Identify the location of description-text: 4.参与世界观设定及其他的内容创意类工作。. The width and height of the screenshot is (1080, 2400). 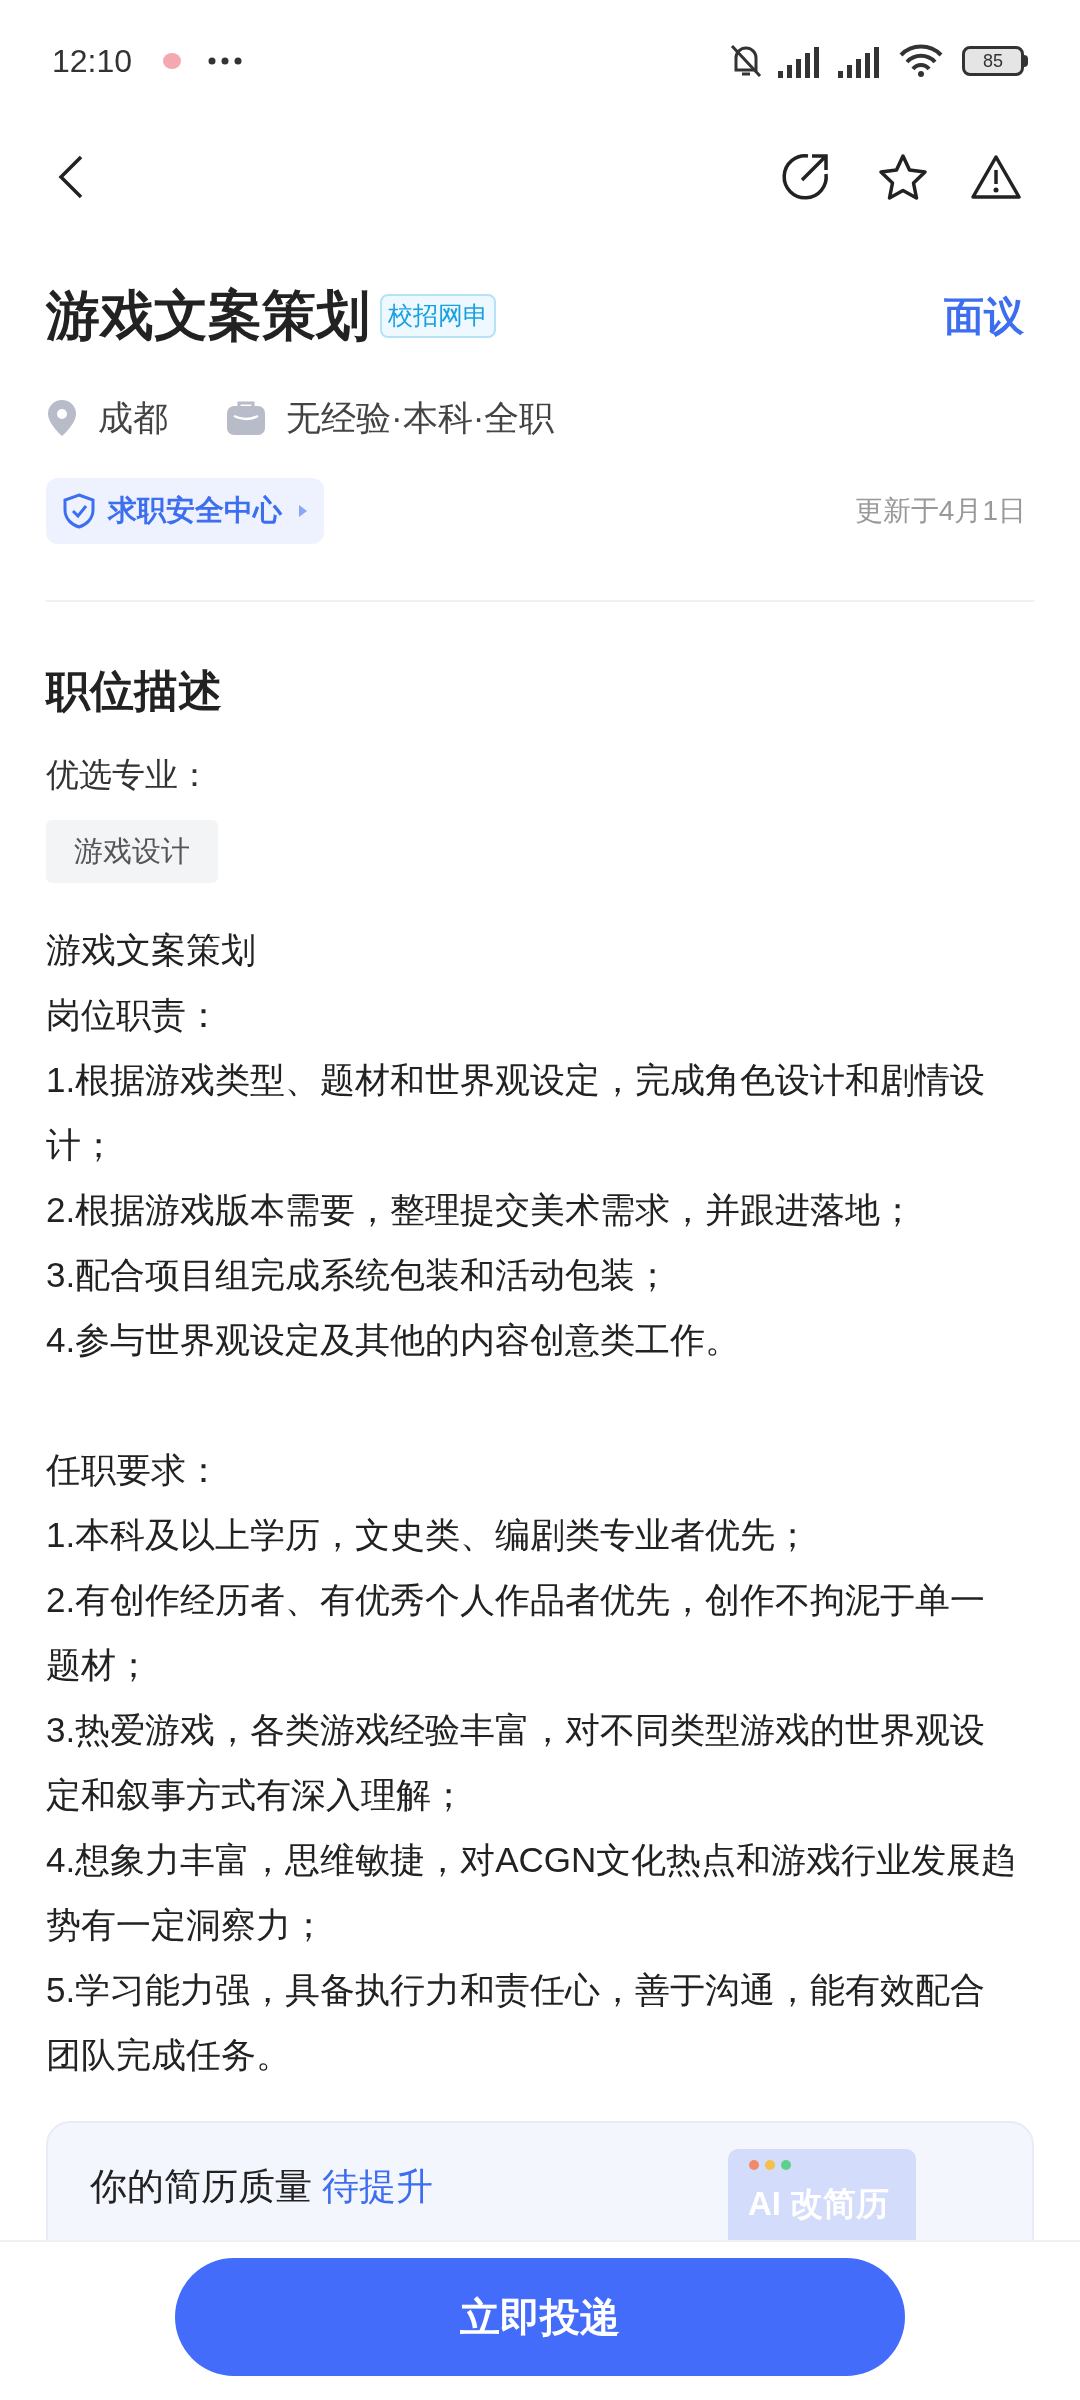
(394, 1340).